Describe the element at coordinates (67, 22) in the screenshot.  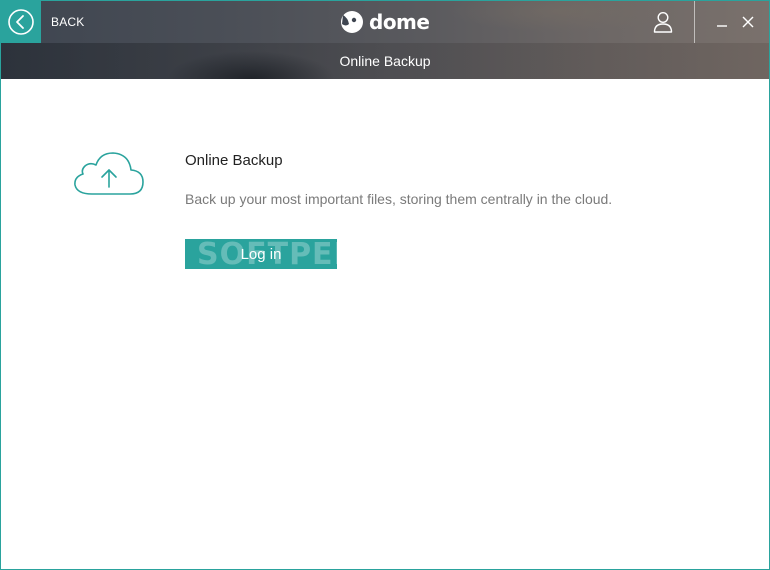
I see `back-label: BACK` at that location.